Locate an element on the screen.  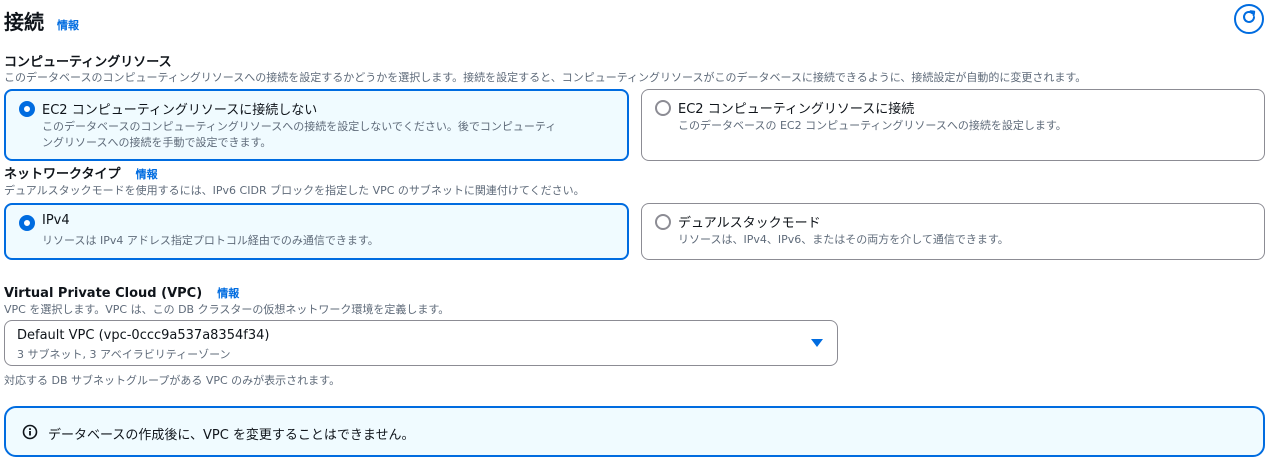
vpc-section-header: Virtual Private Cloud (VPC) 情報 is located at coordinates (121, 291).